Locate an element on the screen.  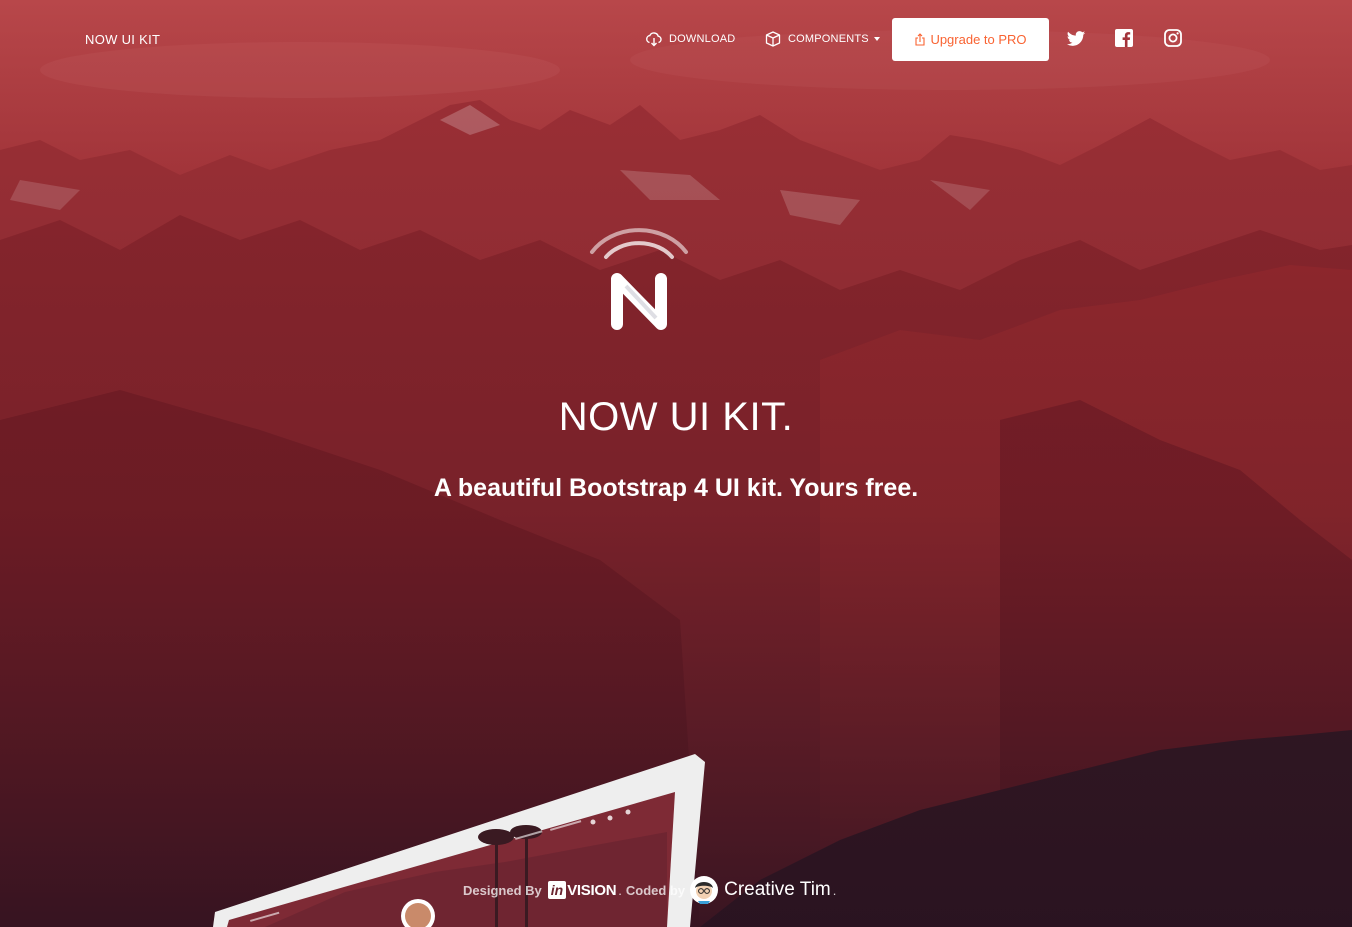
chevron-down-icon is located at coordinates (876, 39).